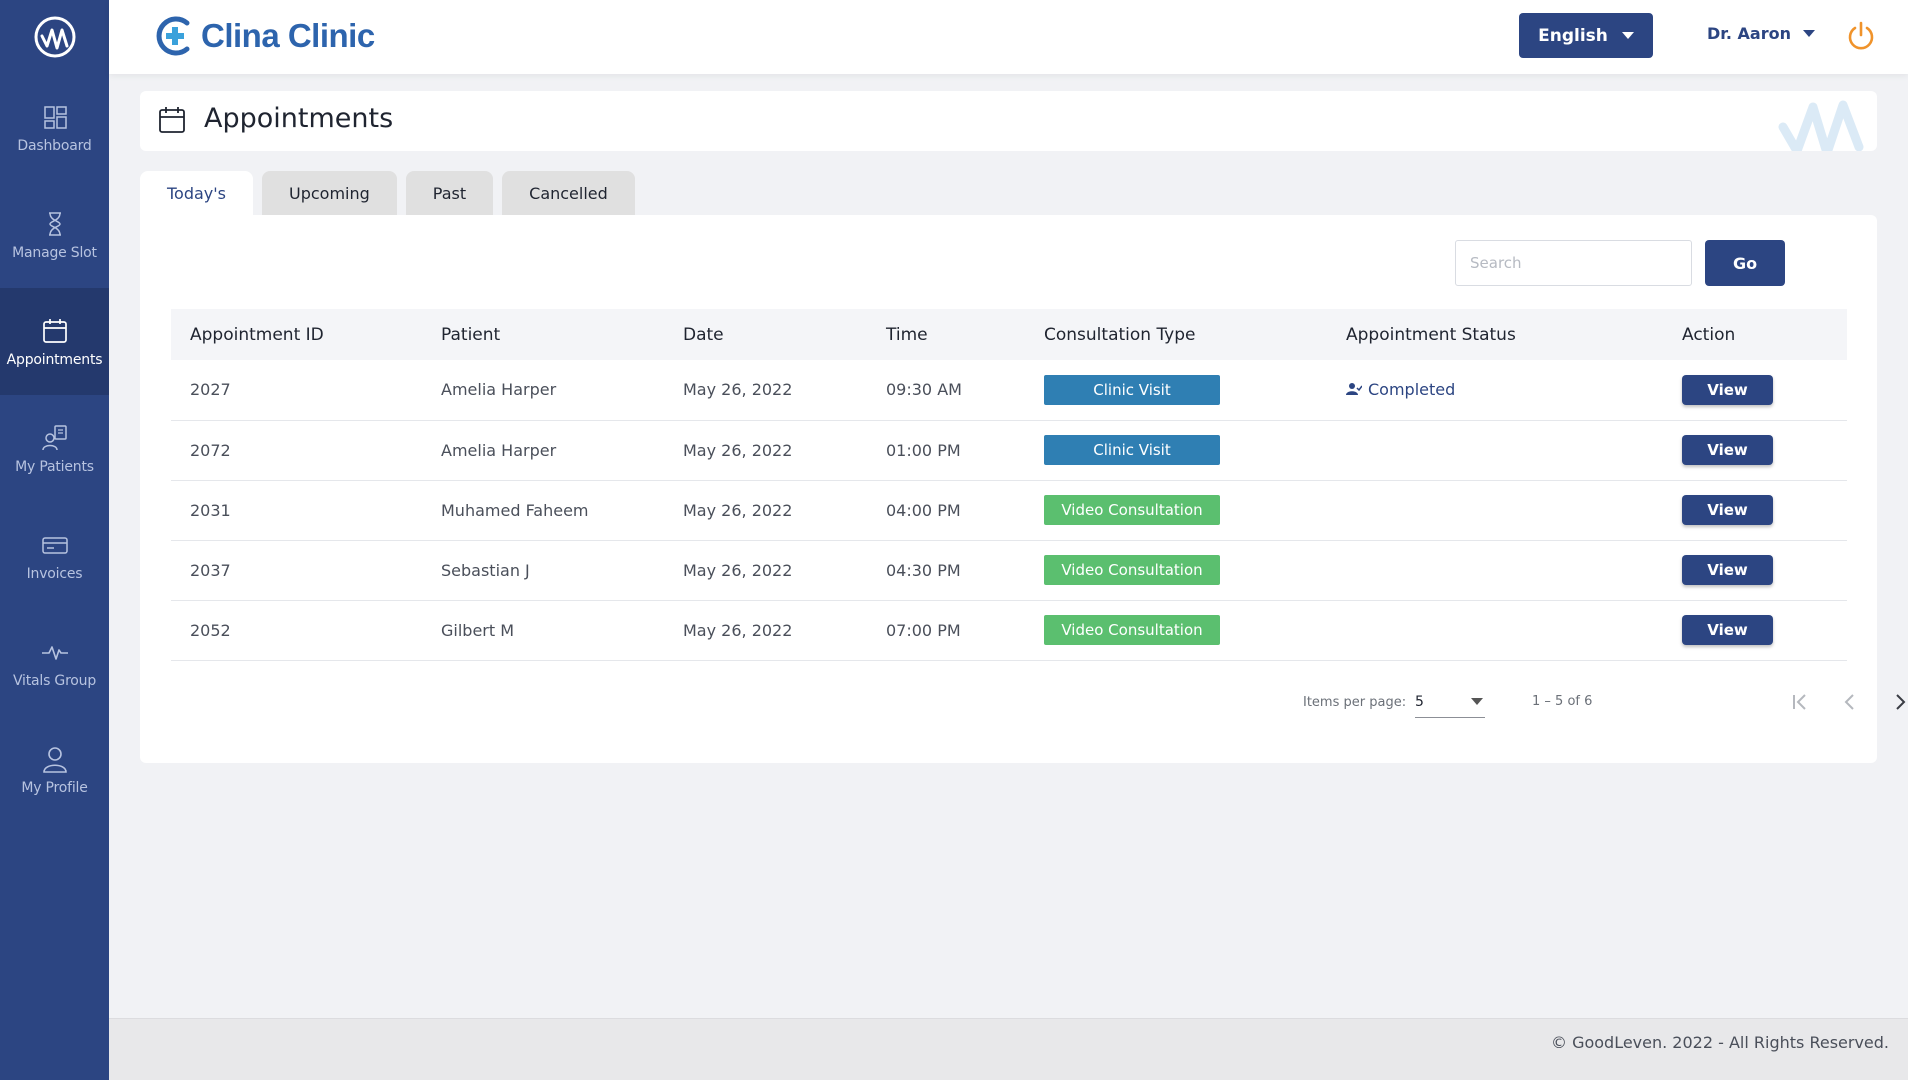 This screenshot has width=1908, height=1080. What do you see at coordinates (543, 630) in the screenshot?
I see `patient-name: Gilbert M` at bounding box center [543, 630].